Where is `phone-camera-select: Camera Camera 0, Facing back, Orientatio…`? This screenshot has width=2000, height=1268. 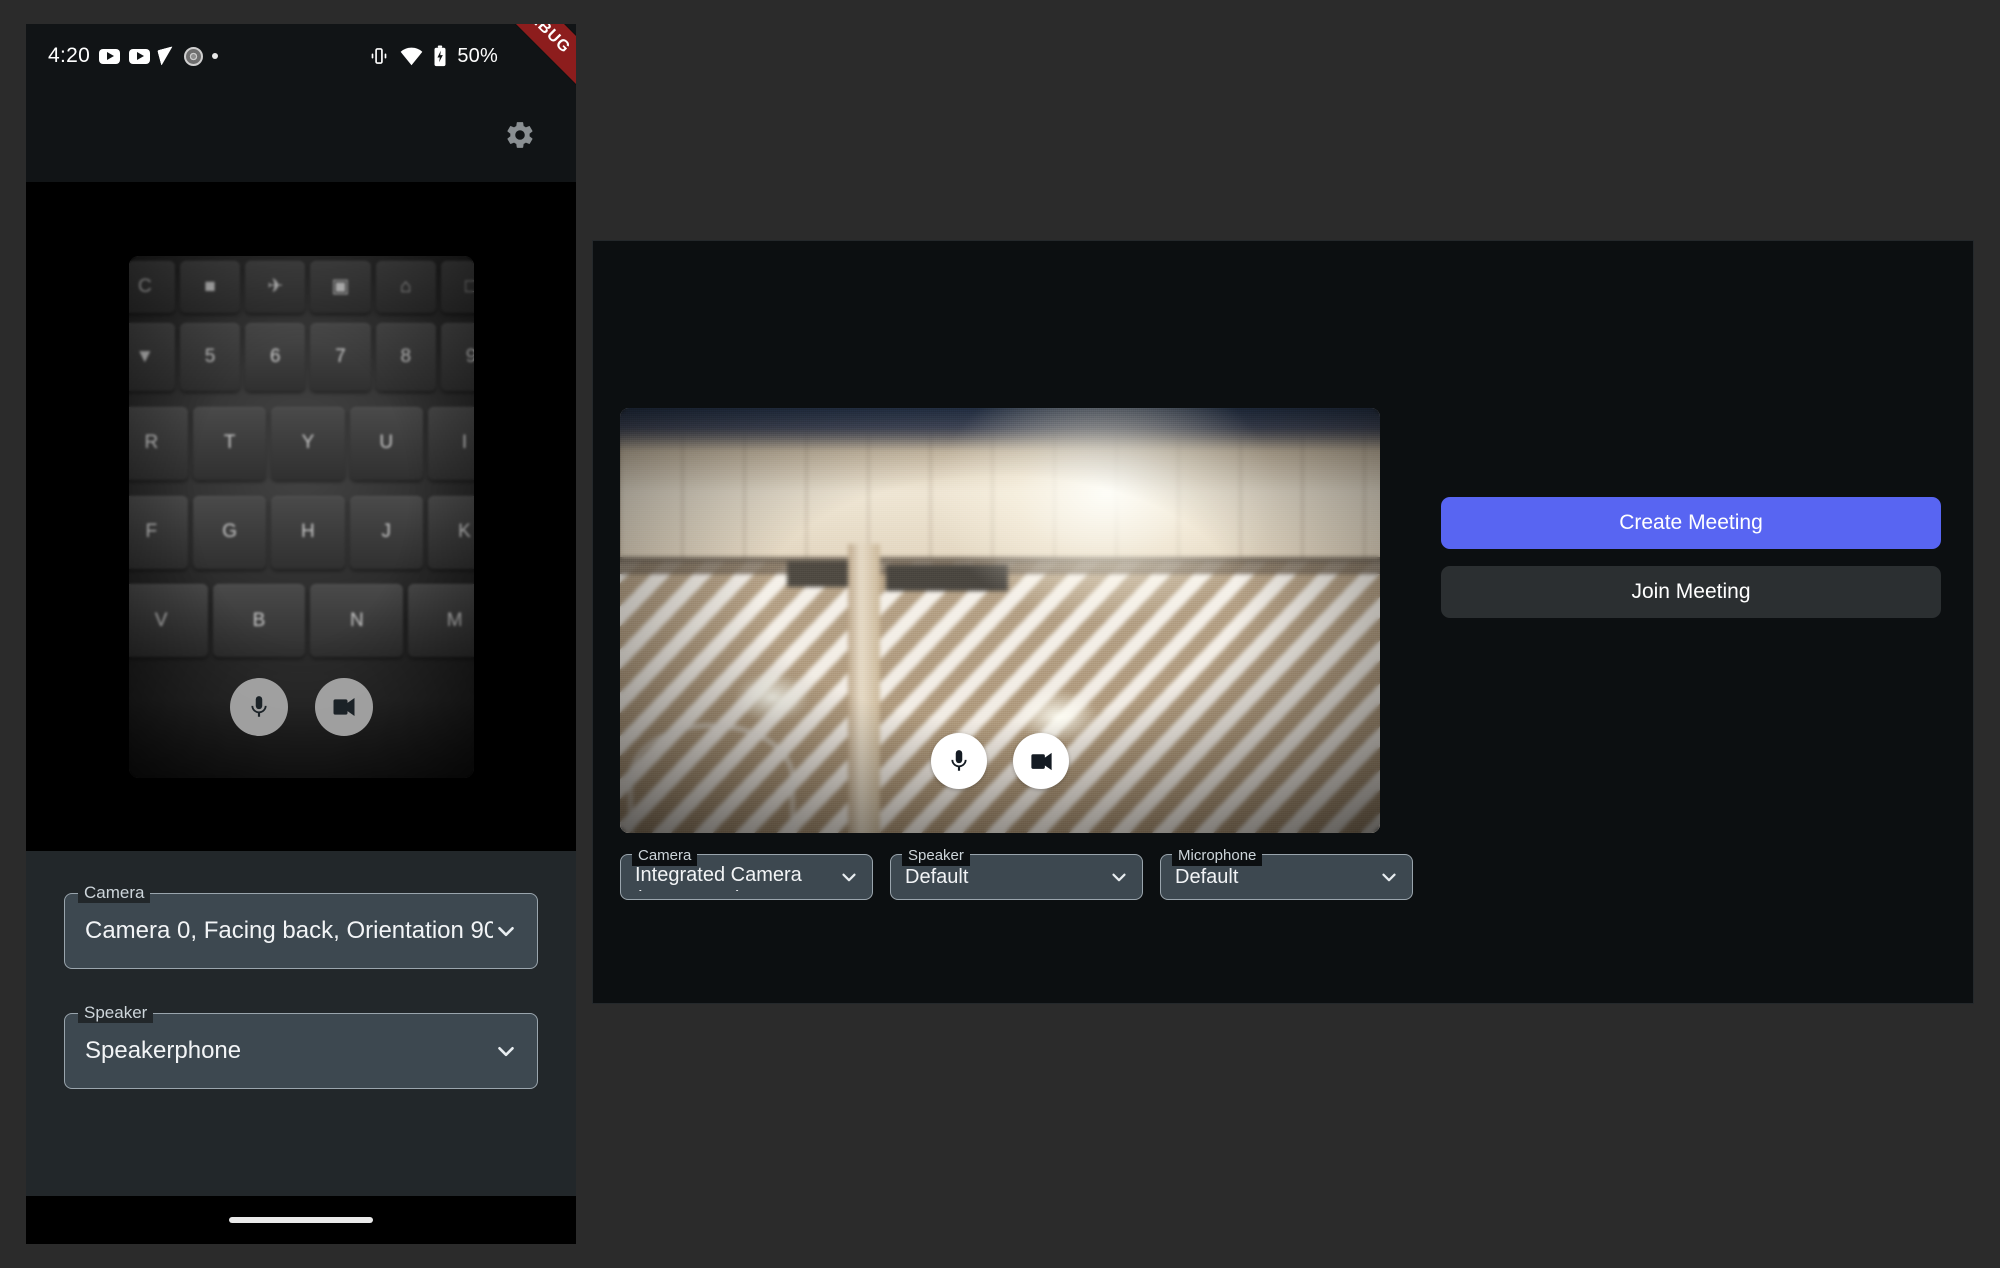 phone-camera-select: Camera Camera 0, Facing back, Orientatio… is located at coordinates (301, 926).